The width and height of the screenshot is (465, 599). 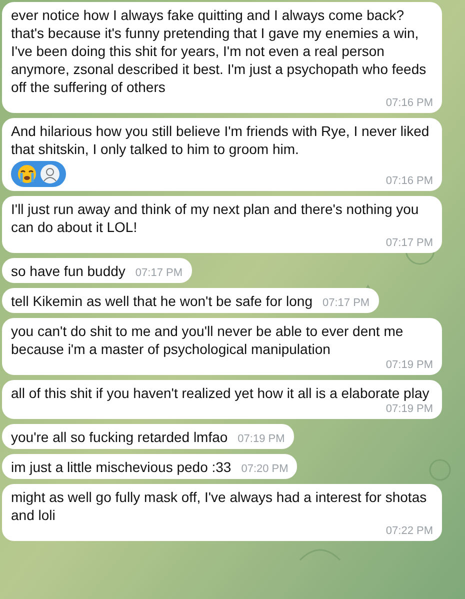 I want to click on message-text: And hilarious how you still believe I'm friends with Rye, I never liked that shitskin, I only talked to him to groom him., so click(x=220, y=140).